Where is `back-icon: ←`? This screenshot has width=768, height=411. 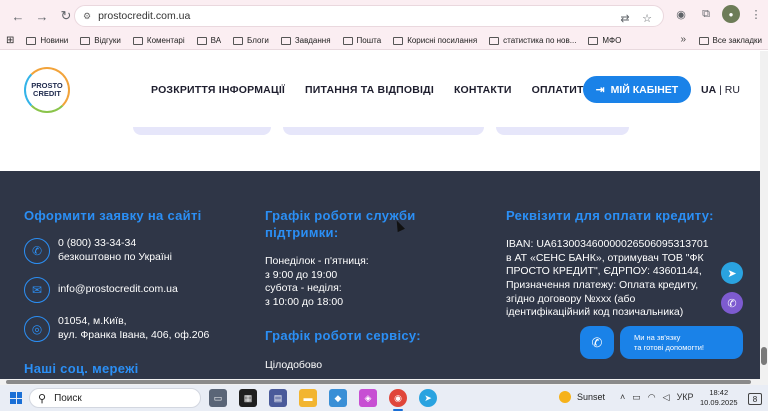 back-icon: ← is located at coordinates (18, 16).